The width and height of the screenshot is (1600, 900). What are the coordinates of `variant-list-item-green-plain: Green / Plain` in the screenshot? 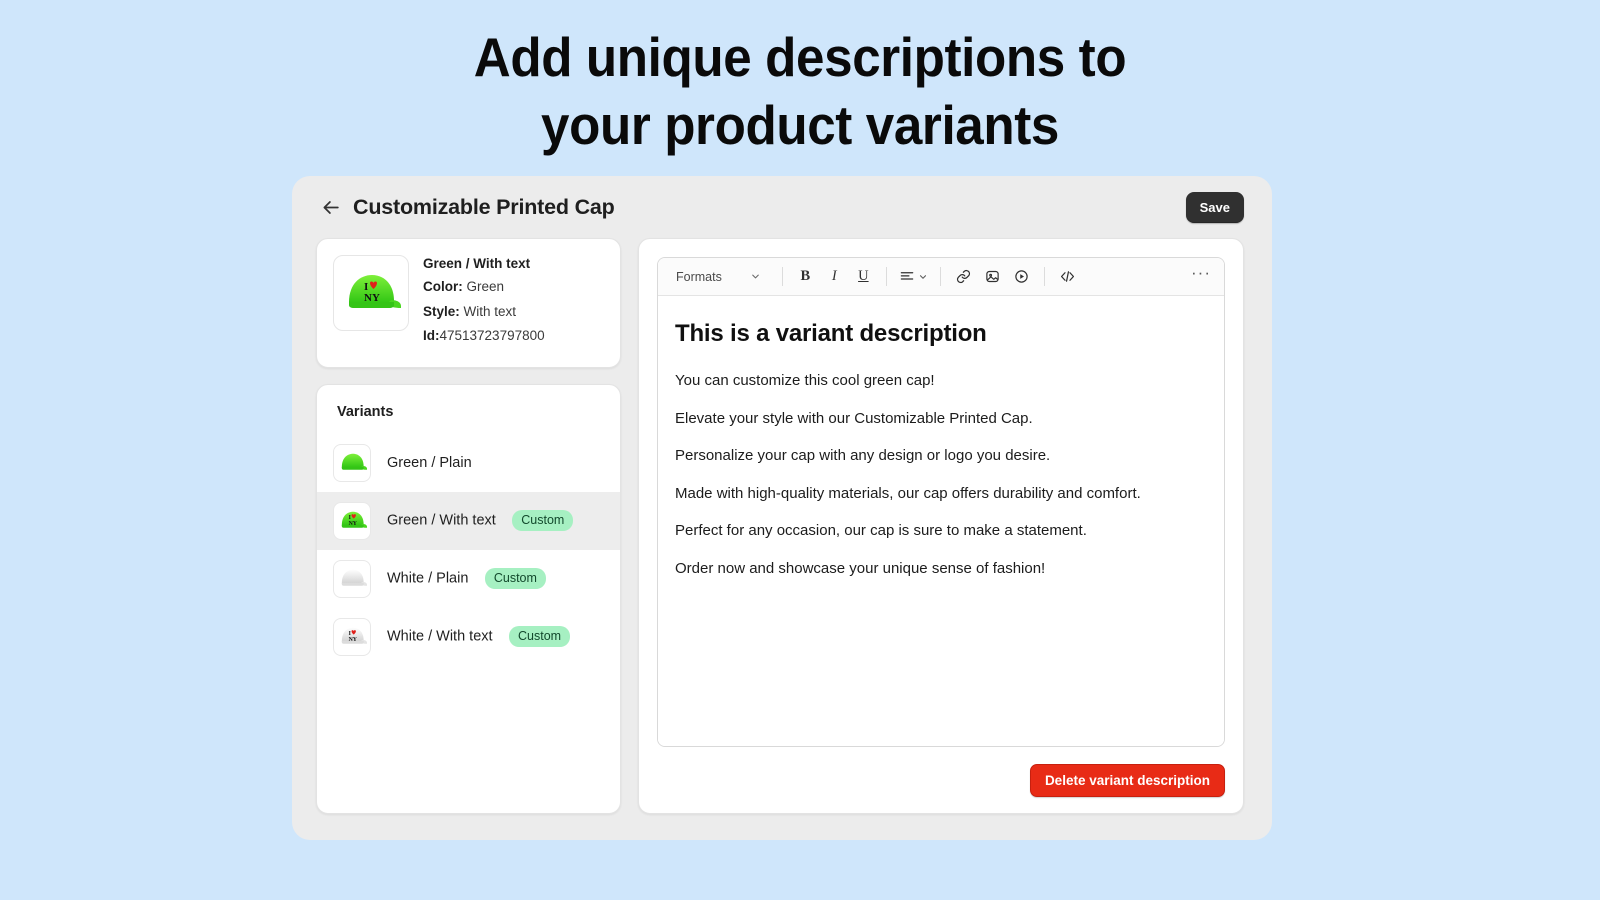 It's located at (468, 463).